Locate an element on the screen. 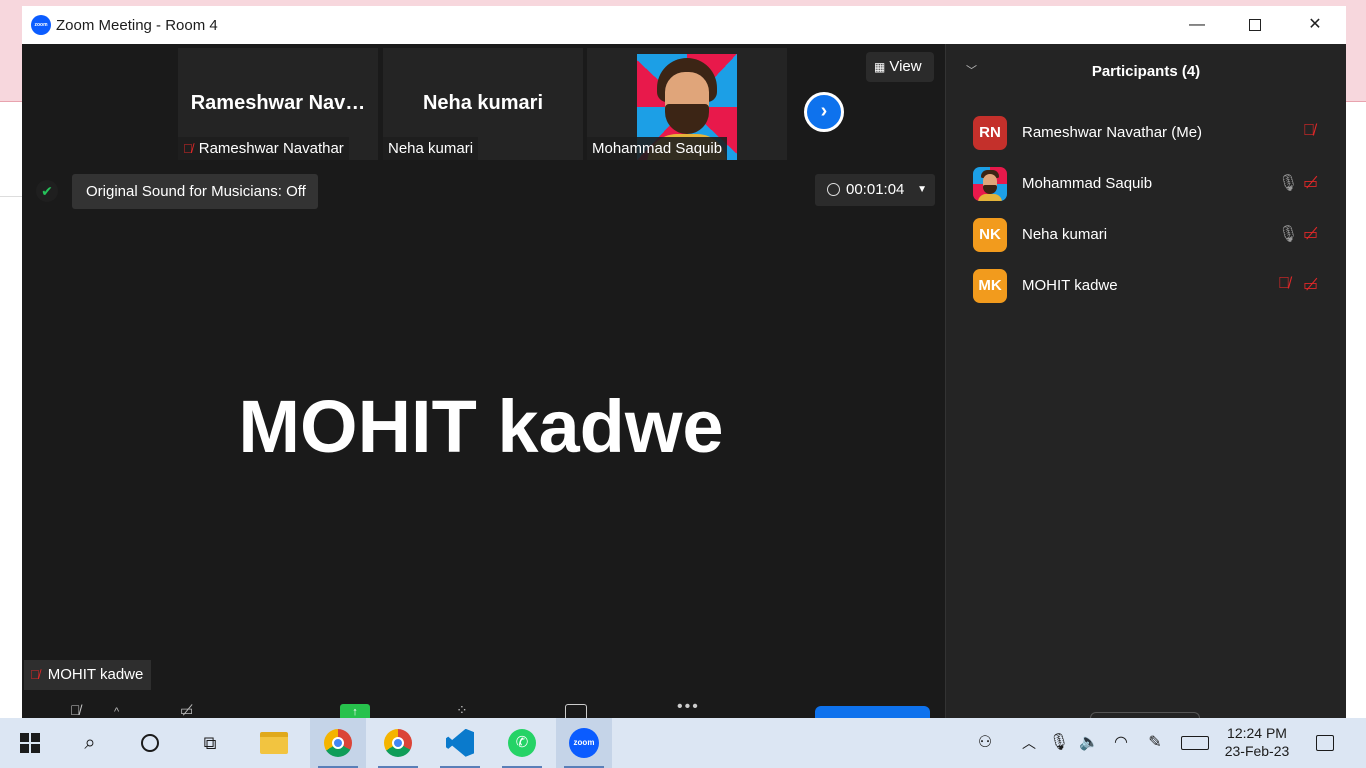  task-view-icon: ⧉ is located at coordinates (210, 743).